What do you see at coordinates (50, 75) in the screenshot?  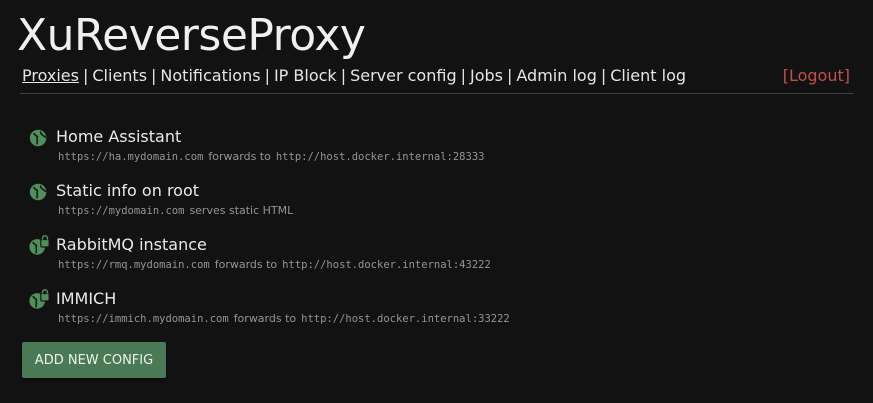 I see `nav-item-proxies: Proxies` at bounding box center [50, 75].